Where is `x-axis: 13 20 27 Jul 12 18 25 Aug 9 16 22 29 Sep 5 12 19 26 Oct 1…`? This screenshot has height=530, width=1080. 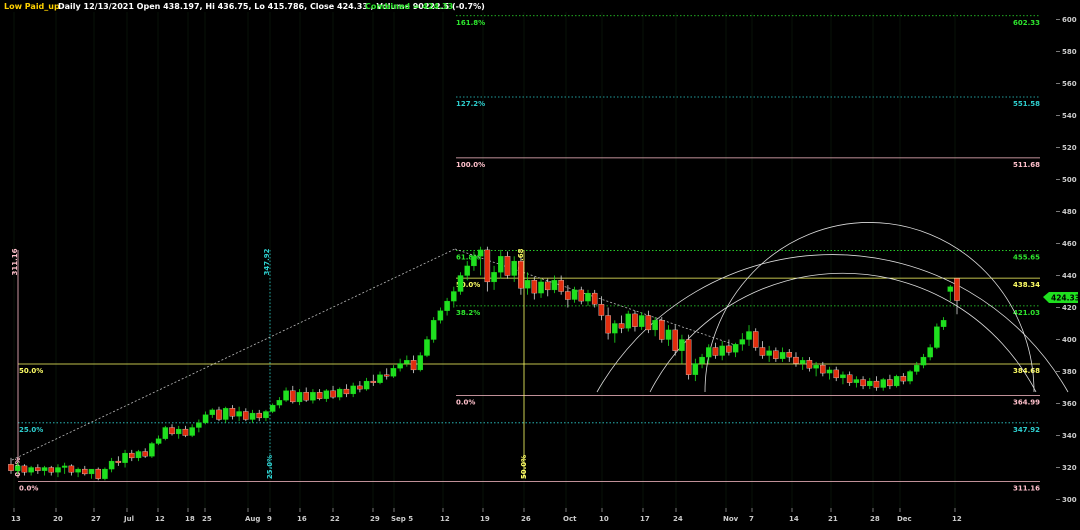 x-axis: 13 20 27 Jul 12 18 25 Aug 9 16 22 29 Sep 5 12 19 26 Oct 1… is located at coordinates (486, 515).